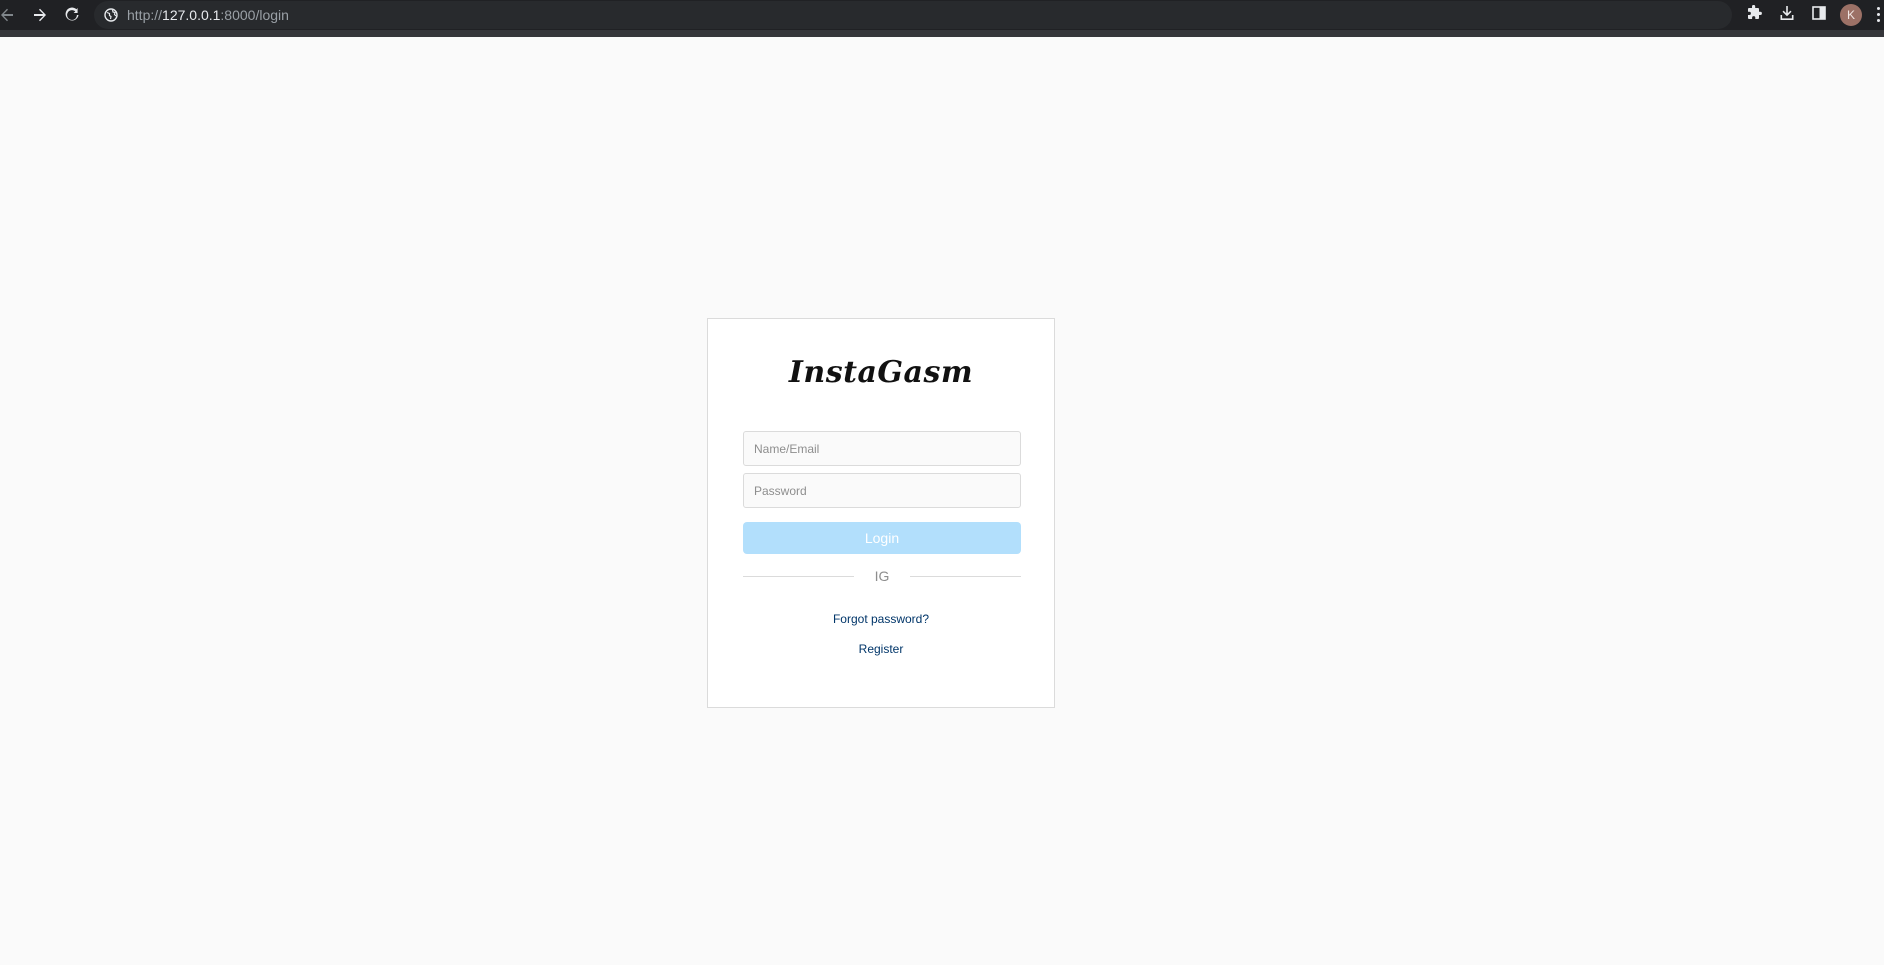 This screenshot has width=1884, height=965. Describe the element at coordinates (965, 576) in the screenshot. I see `divider-line-right` at that location.